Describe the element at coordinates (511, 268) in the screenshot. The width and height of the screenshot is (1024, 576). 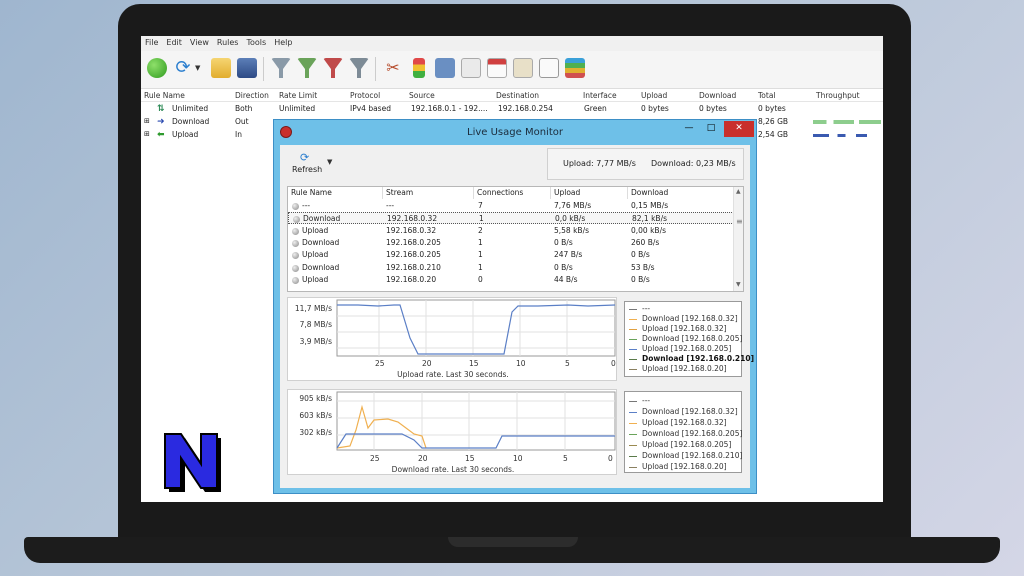
I see `stream-row: Download 192.168.0.210 1 0 B/s 53 B/s` at that location.